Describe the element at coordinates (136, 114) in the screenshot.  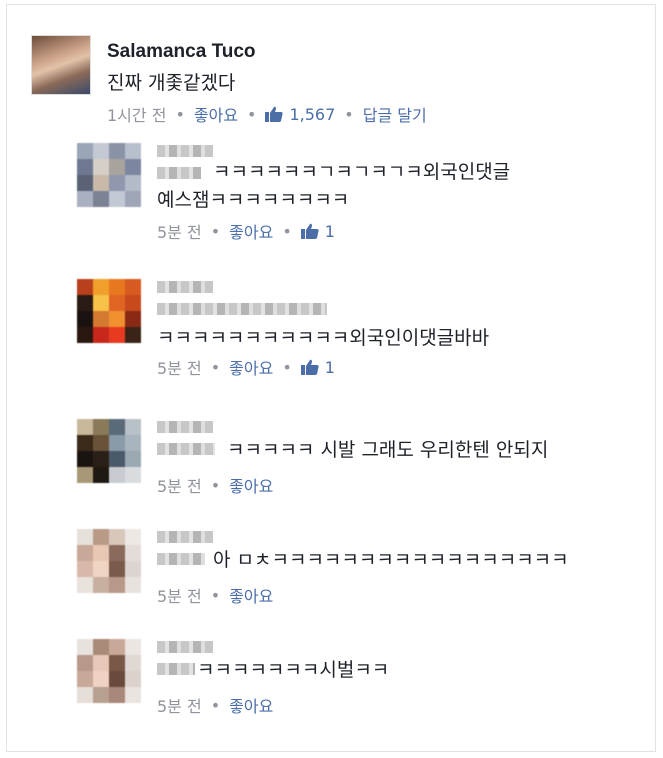
I see `timestamp: 1시간 전` at that location.